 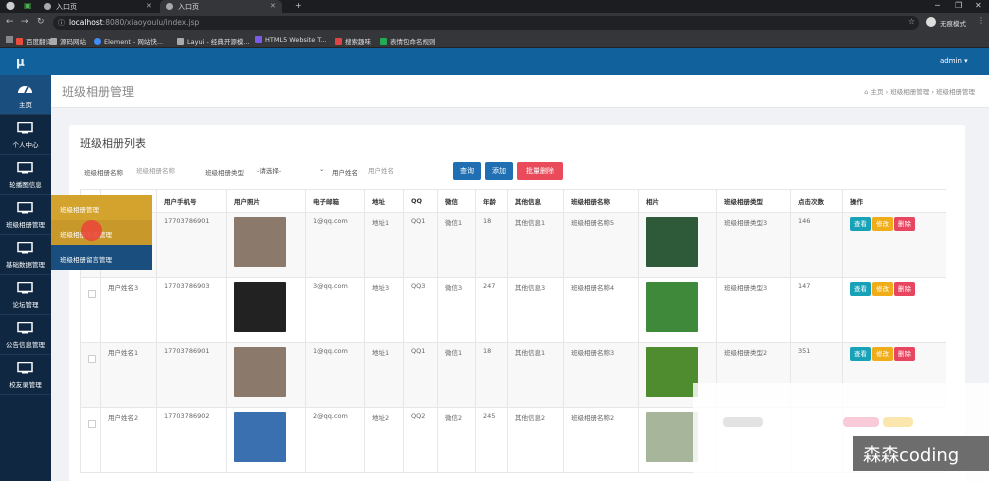 What do you see at coordinates (353, 41) in the screenshot?
I see `bookmark-item: 搜索趣味` at bounding box center [353, 41].